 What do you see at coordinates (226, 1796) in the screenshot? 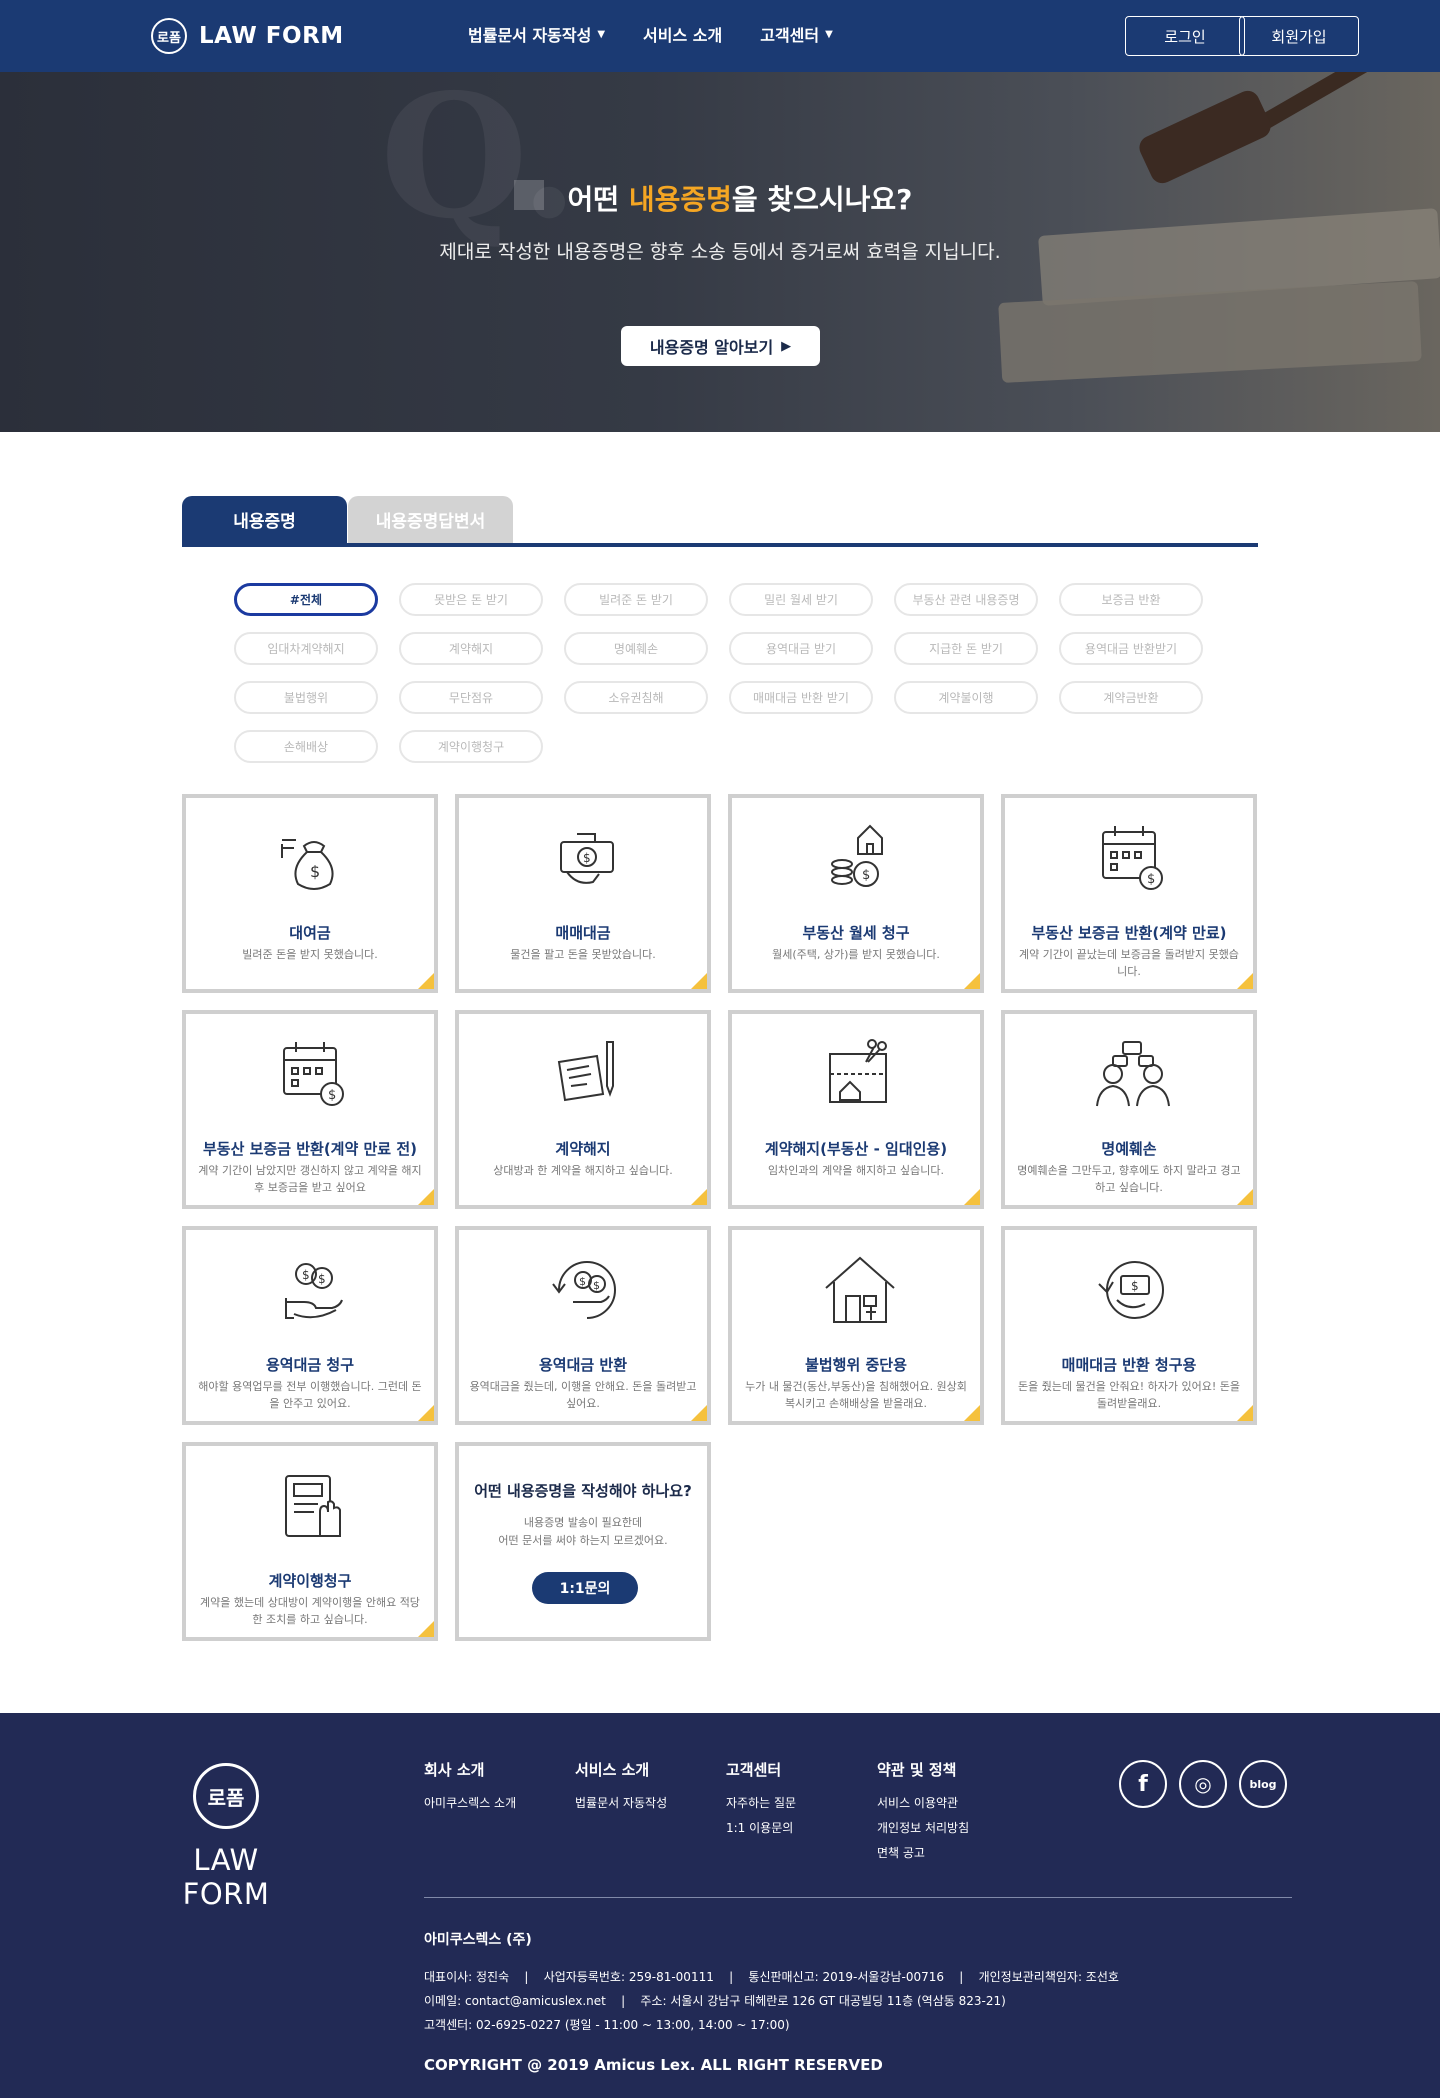
I see `footer-logo-mark: 로폼` at bounding box center [226, 1796].